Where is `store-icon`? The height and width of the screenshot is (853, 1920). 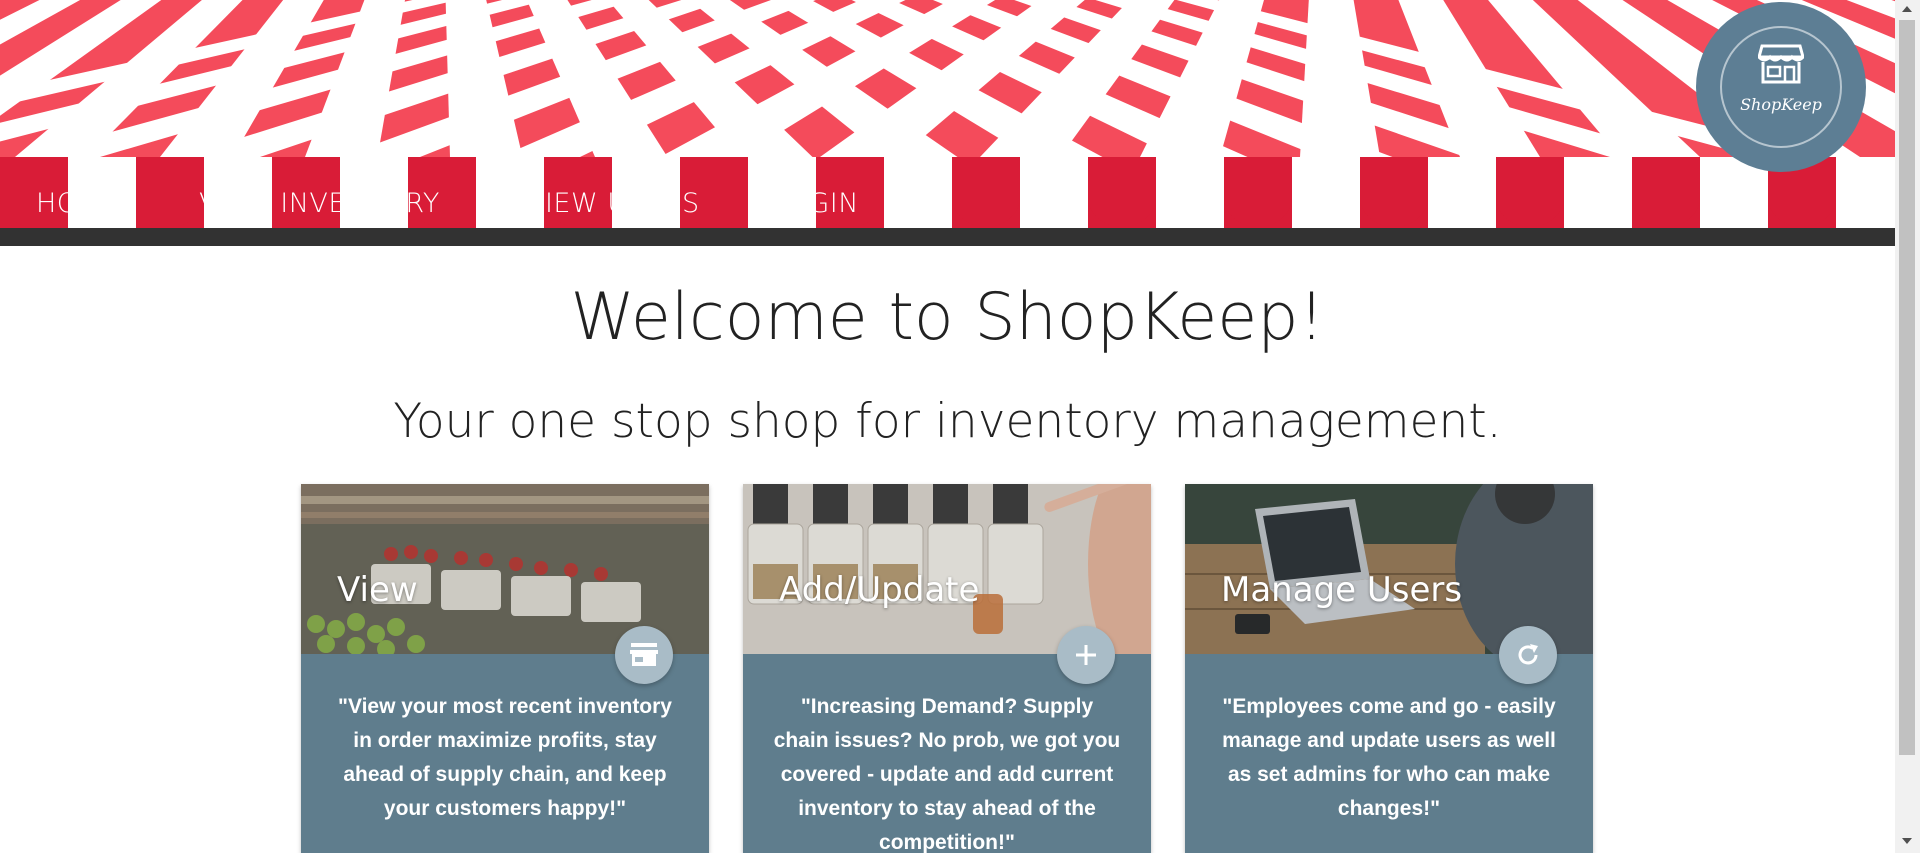 store-icon is located at coordinates (644, 654).